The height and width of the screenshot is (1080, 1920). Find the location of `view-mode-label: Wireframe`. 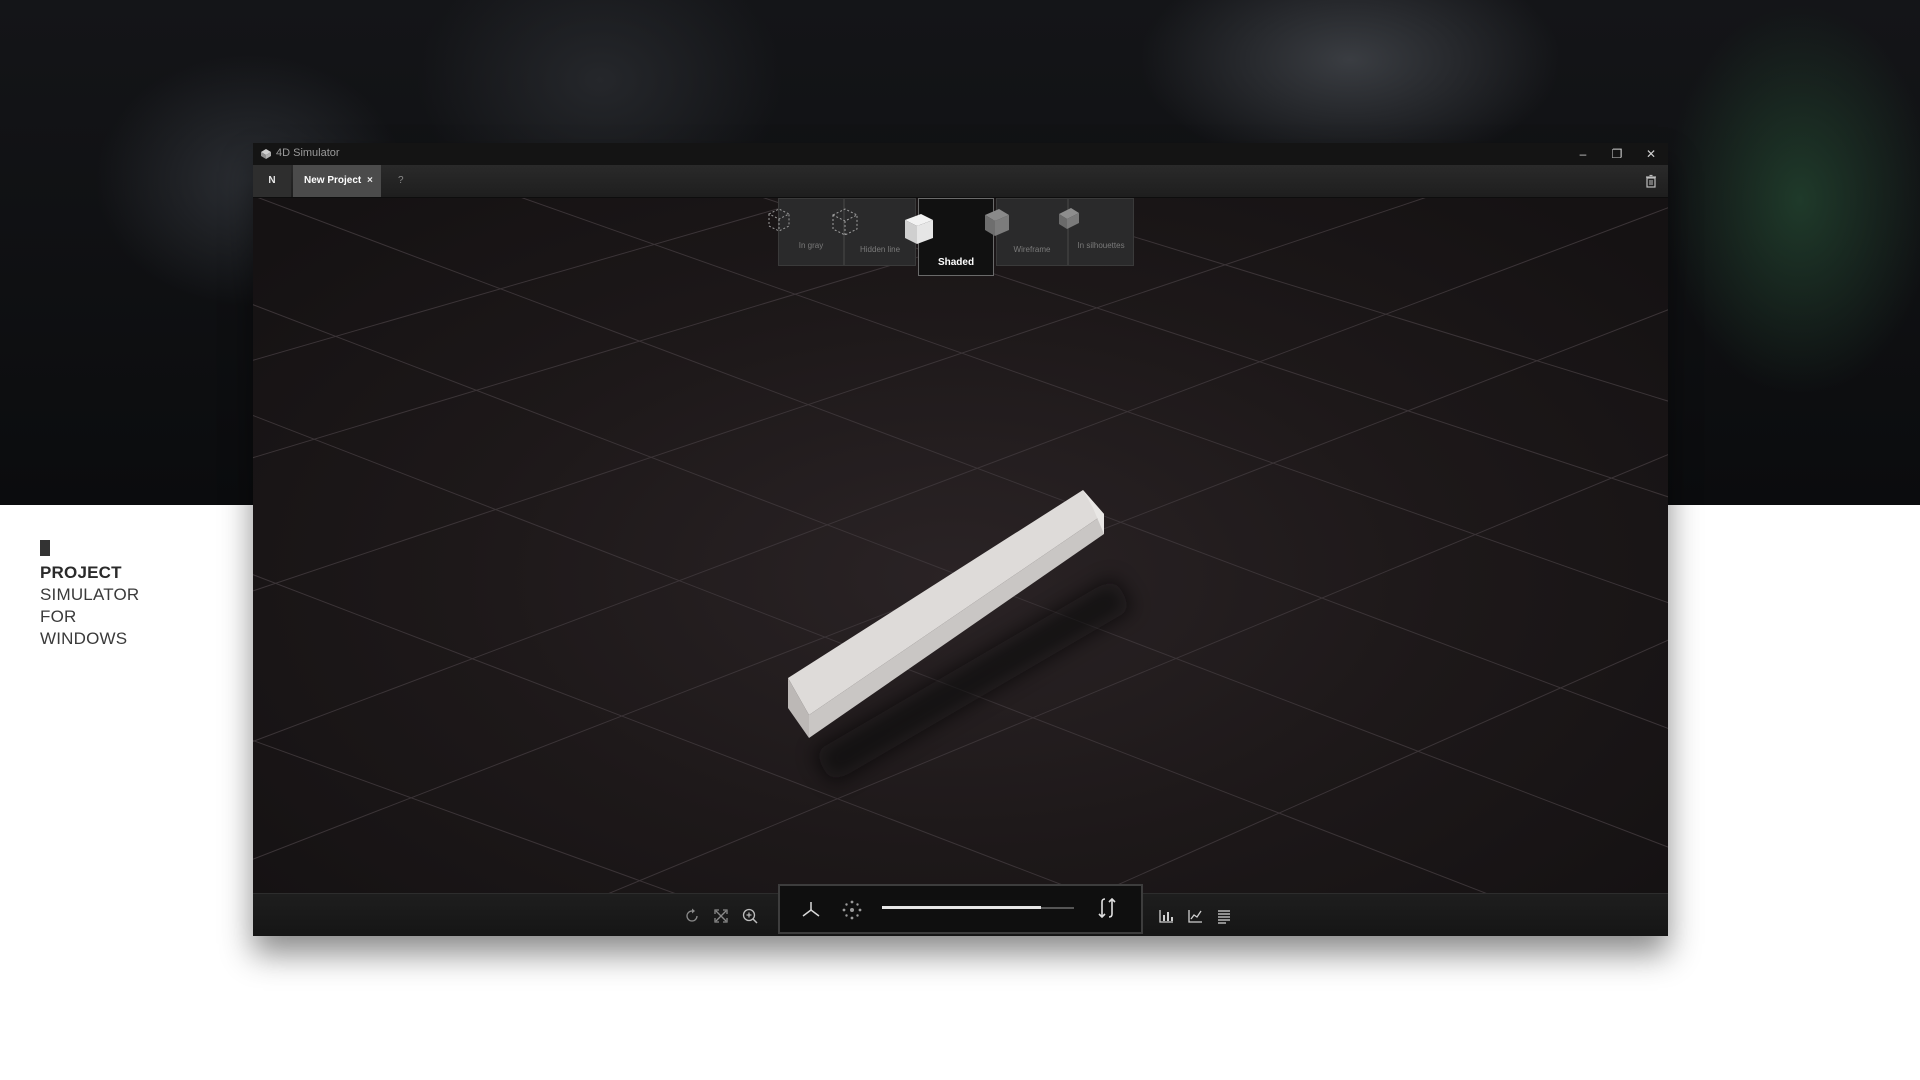

view-mode-label: Wireframe is located at coordinates (1032, 249).